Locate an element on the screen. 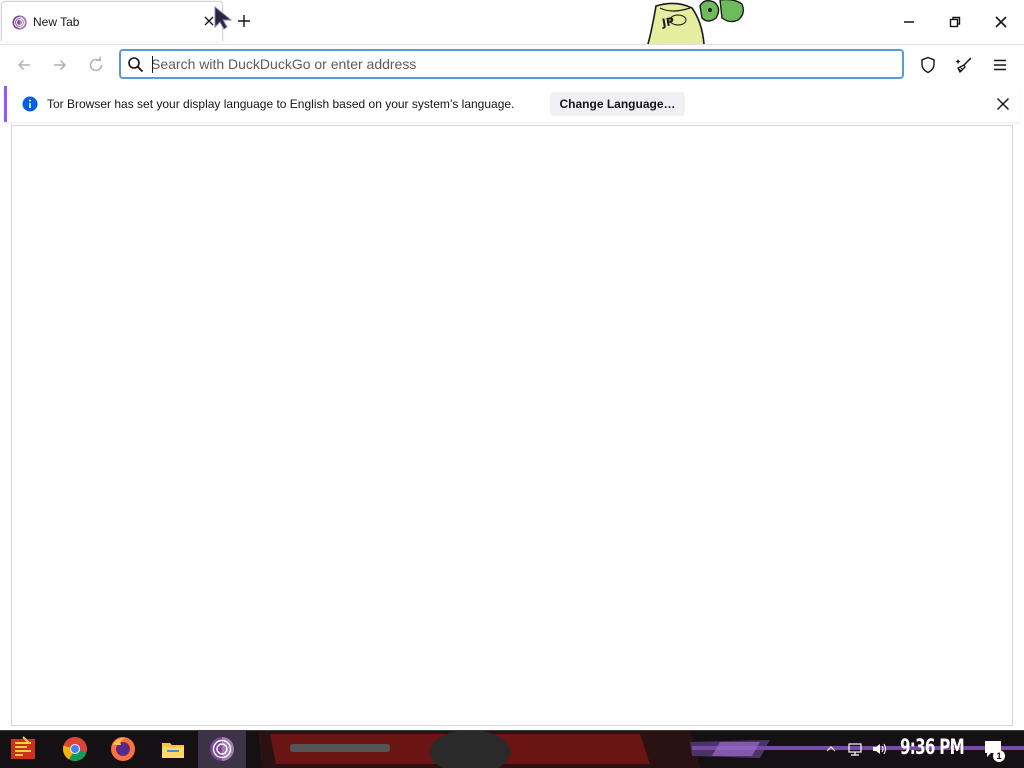 This screenshot has width=1024, height=768. volume-icon is located at coordinates (879, 749).